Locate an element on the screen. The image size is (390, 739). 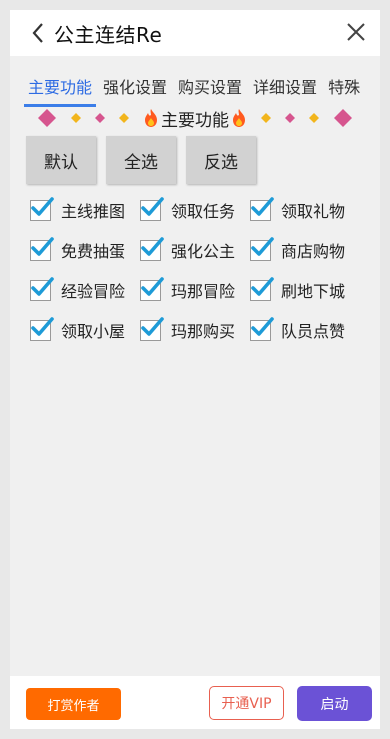
section-header: 主要功能 is located at coordinates (195, 118).